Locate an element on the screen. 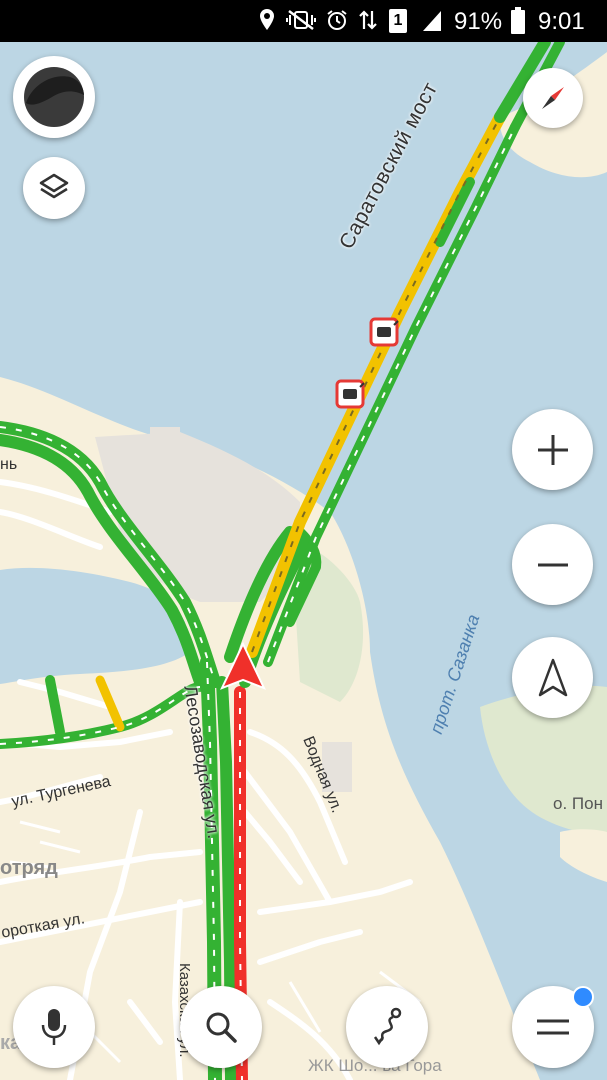 This screenshot has width=607, height=1080. sim-slot-label: 1 is located at coordinates (398, 20).